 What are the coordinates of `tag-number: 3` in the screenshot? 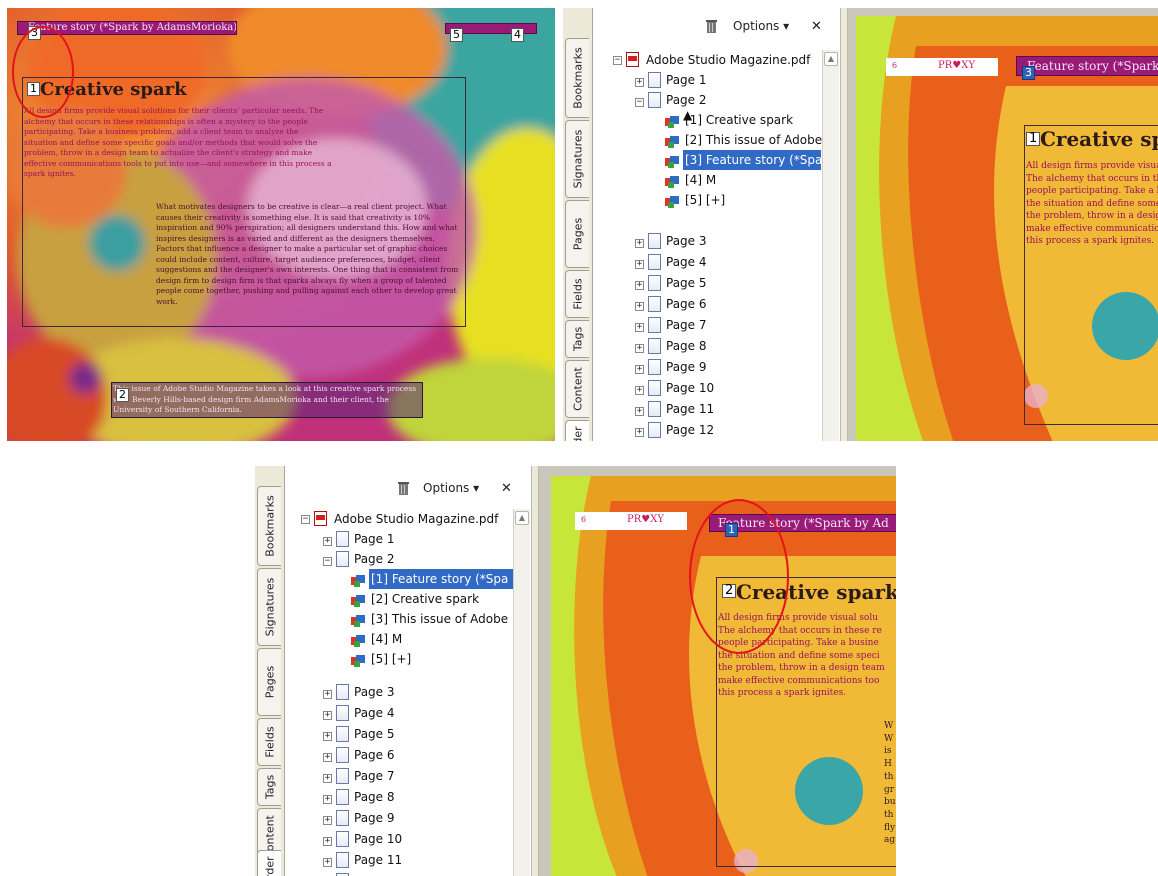 It's located at (1028, 73).